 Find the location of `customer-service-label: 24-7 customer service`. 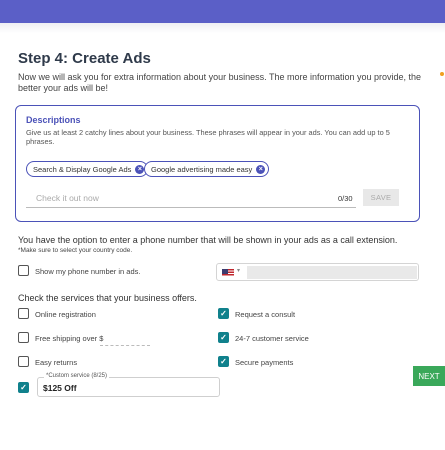

customer-service-label: 24-7 customer service is located at coordinates (272, 338).